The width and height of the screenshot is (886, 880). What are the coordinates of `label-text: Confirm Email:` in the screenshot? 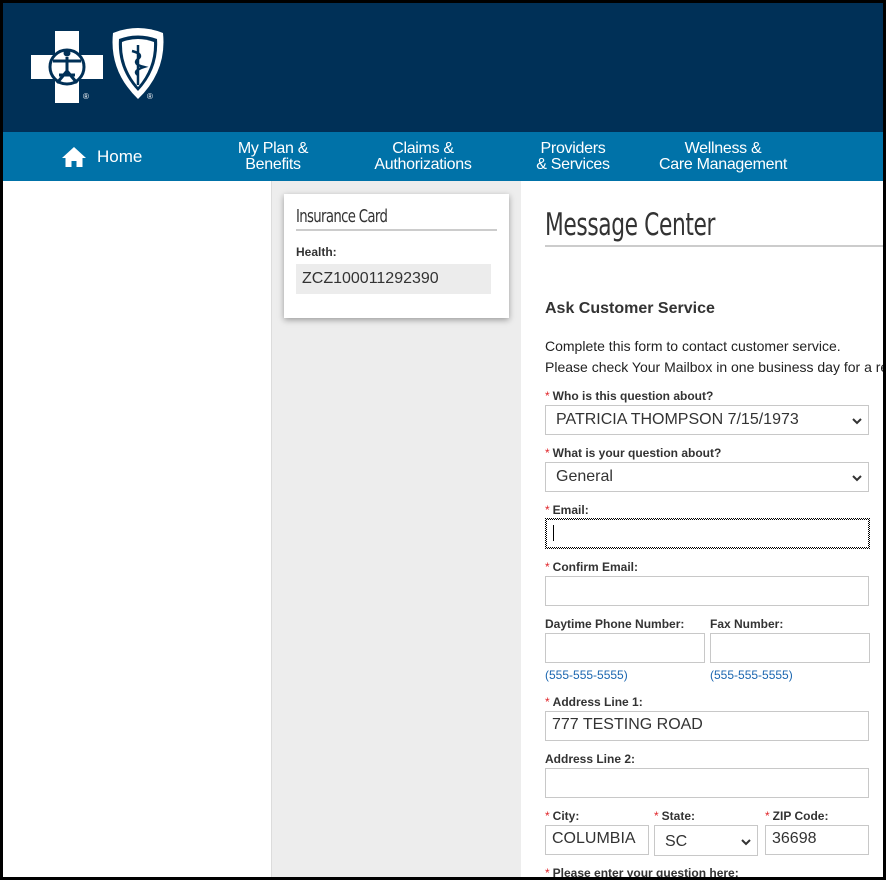 It's located at (595, 567).